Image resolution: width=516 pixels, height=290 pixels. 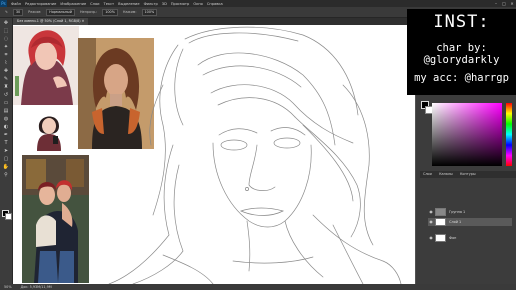 What do you see at coordinates (110, 12) in the screenshot?
I see `opacity-field: 100%` at bounding box center [110, 12].